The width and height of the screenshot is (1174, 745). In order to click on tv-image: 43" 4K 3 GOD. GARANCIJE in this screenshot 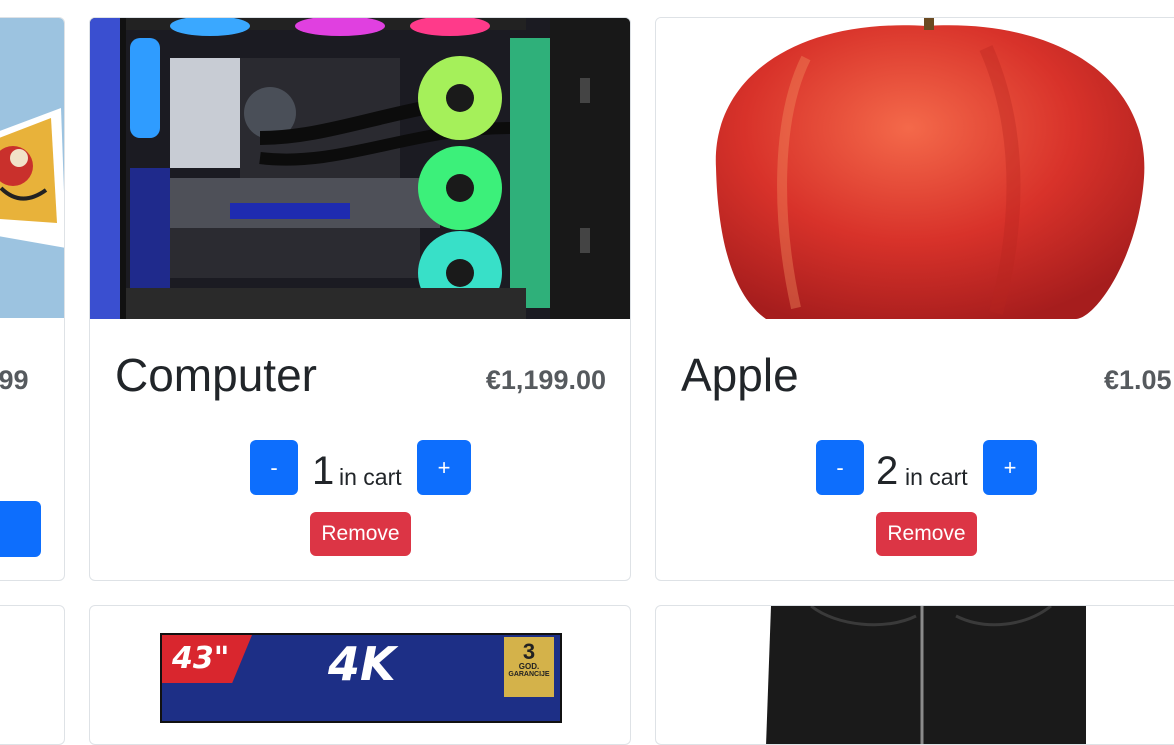, I will do `click(361, 678)`.